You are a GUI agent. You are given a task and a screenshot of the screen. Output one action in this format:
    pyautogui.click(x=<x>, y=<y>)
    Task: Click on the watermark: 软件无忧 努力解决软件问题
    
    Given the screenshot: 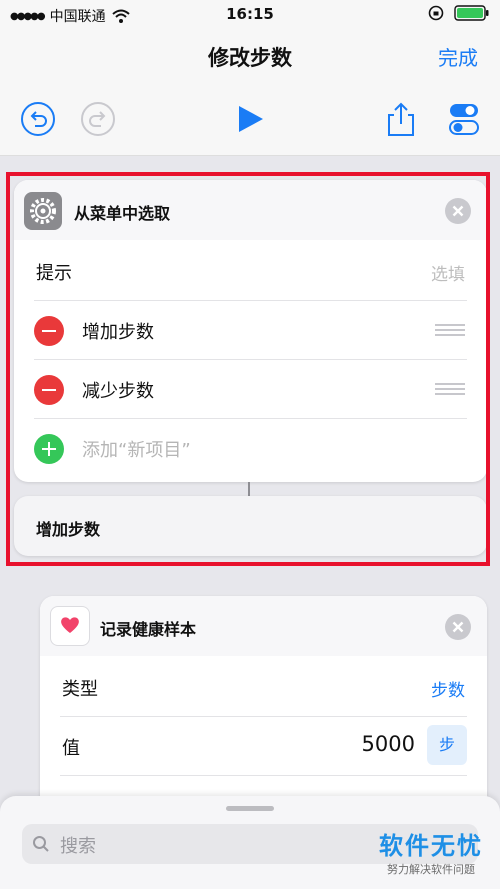 What is the action you would take?
    pyautogui.click(x=431, y=851)
    